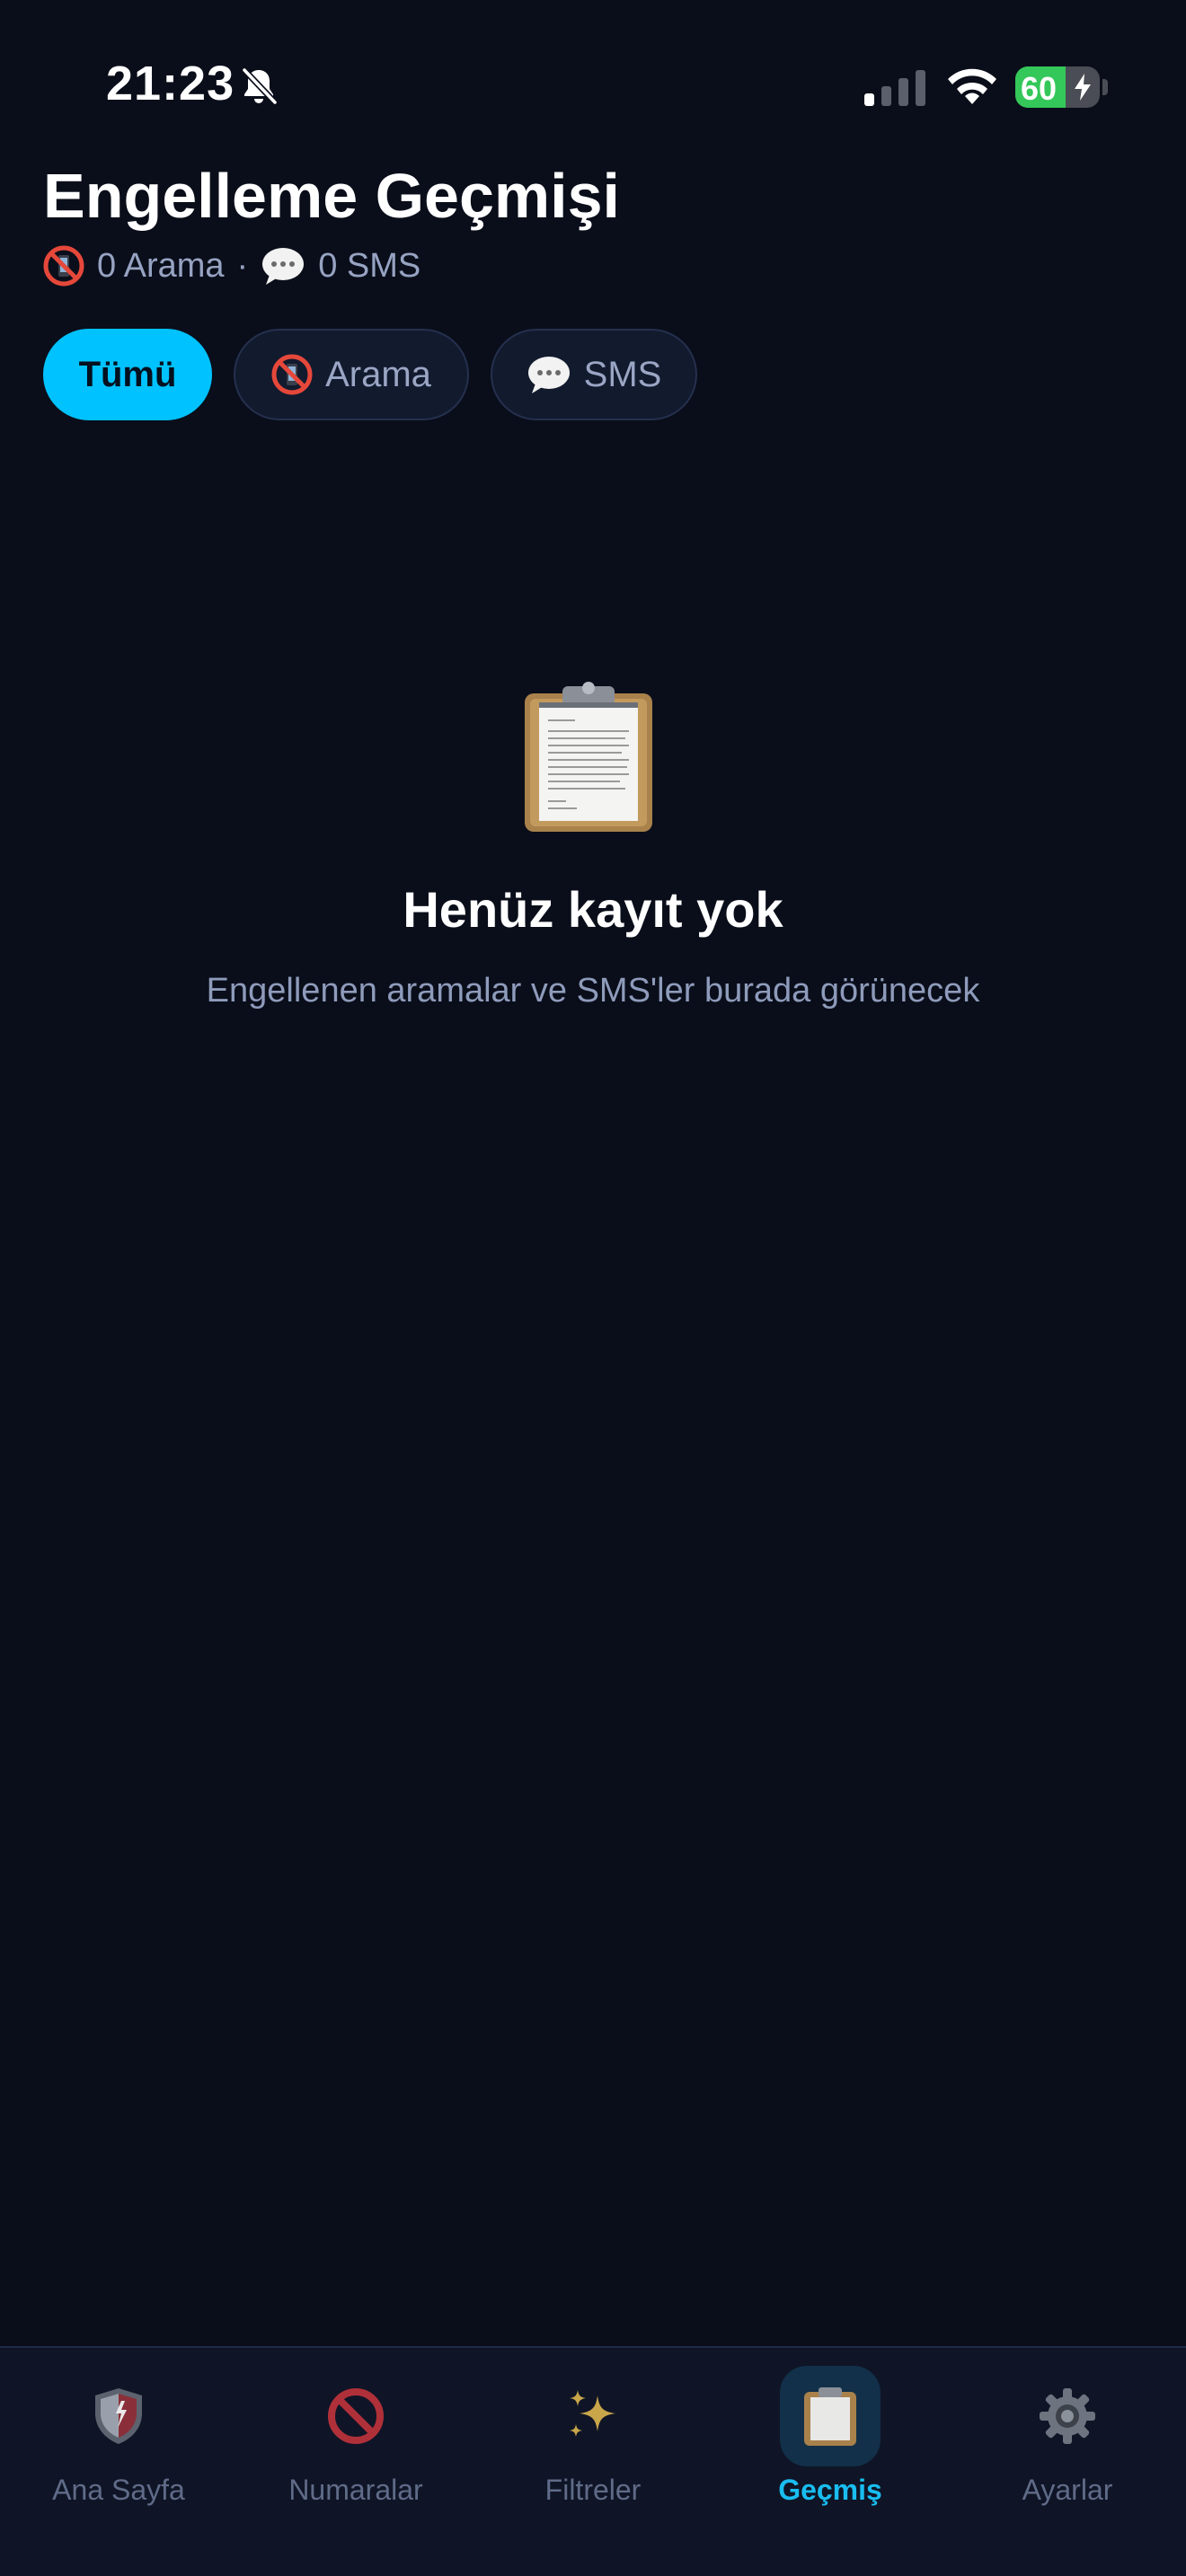 This screenshot has height=2576, width=1186. I want to click on tab-settings-label: Ayarlar, so click(1067, 2490).